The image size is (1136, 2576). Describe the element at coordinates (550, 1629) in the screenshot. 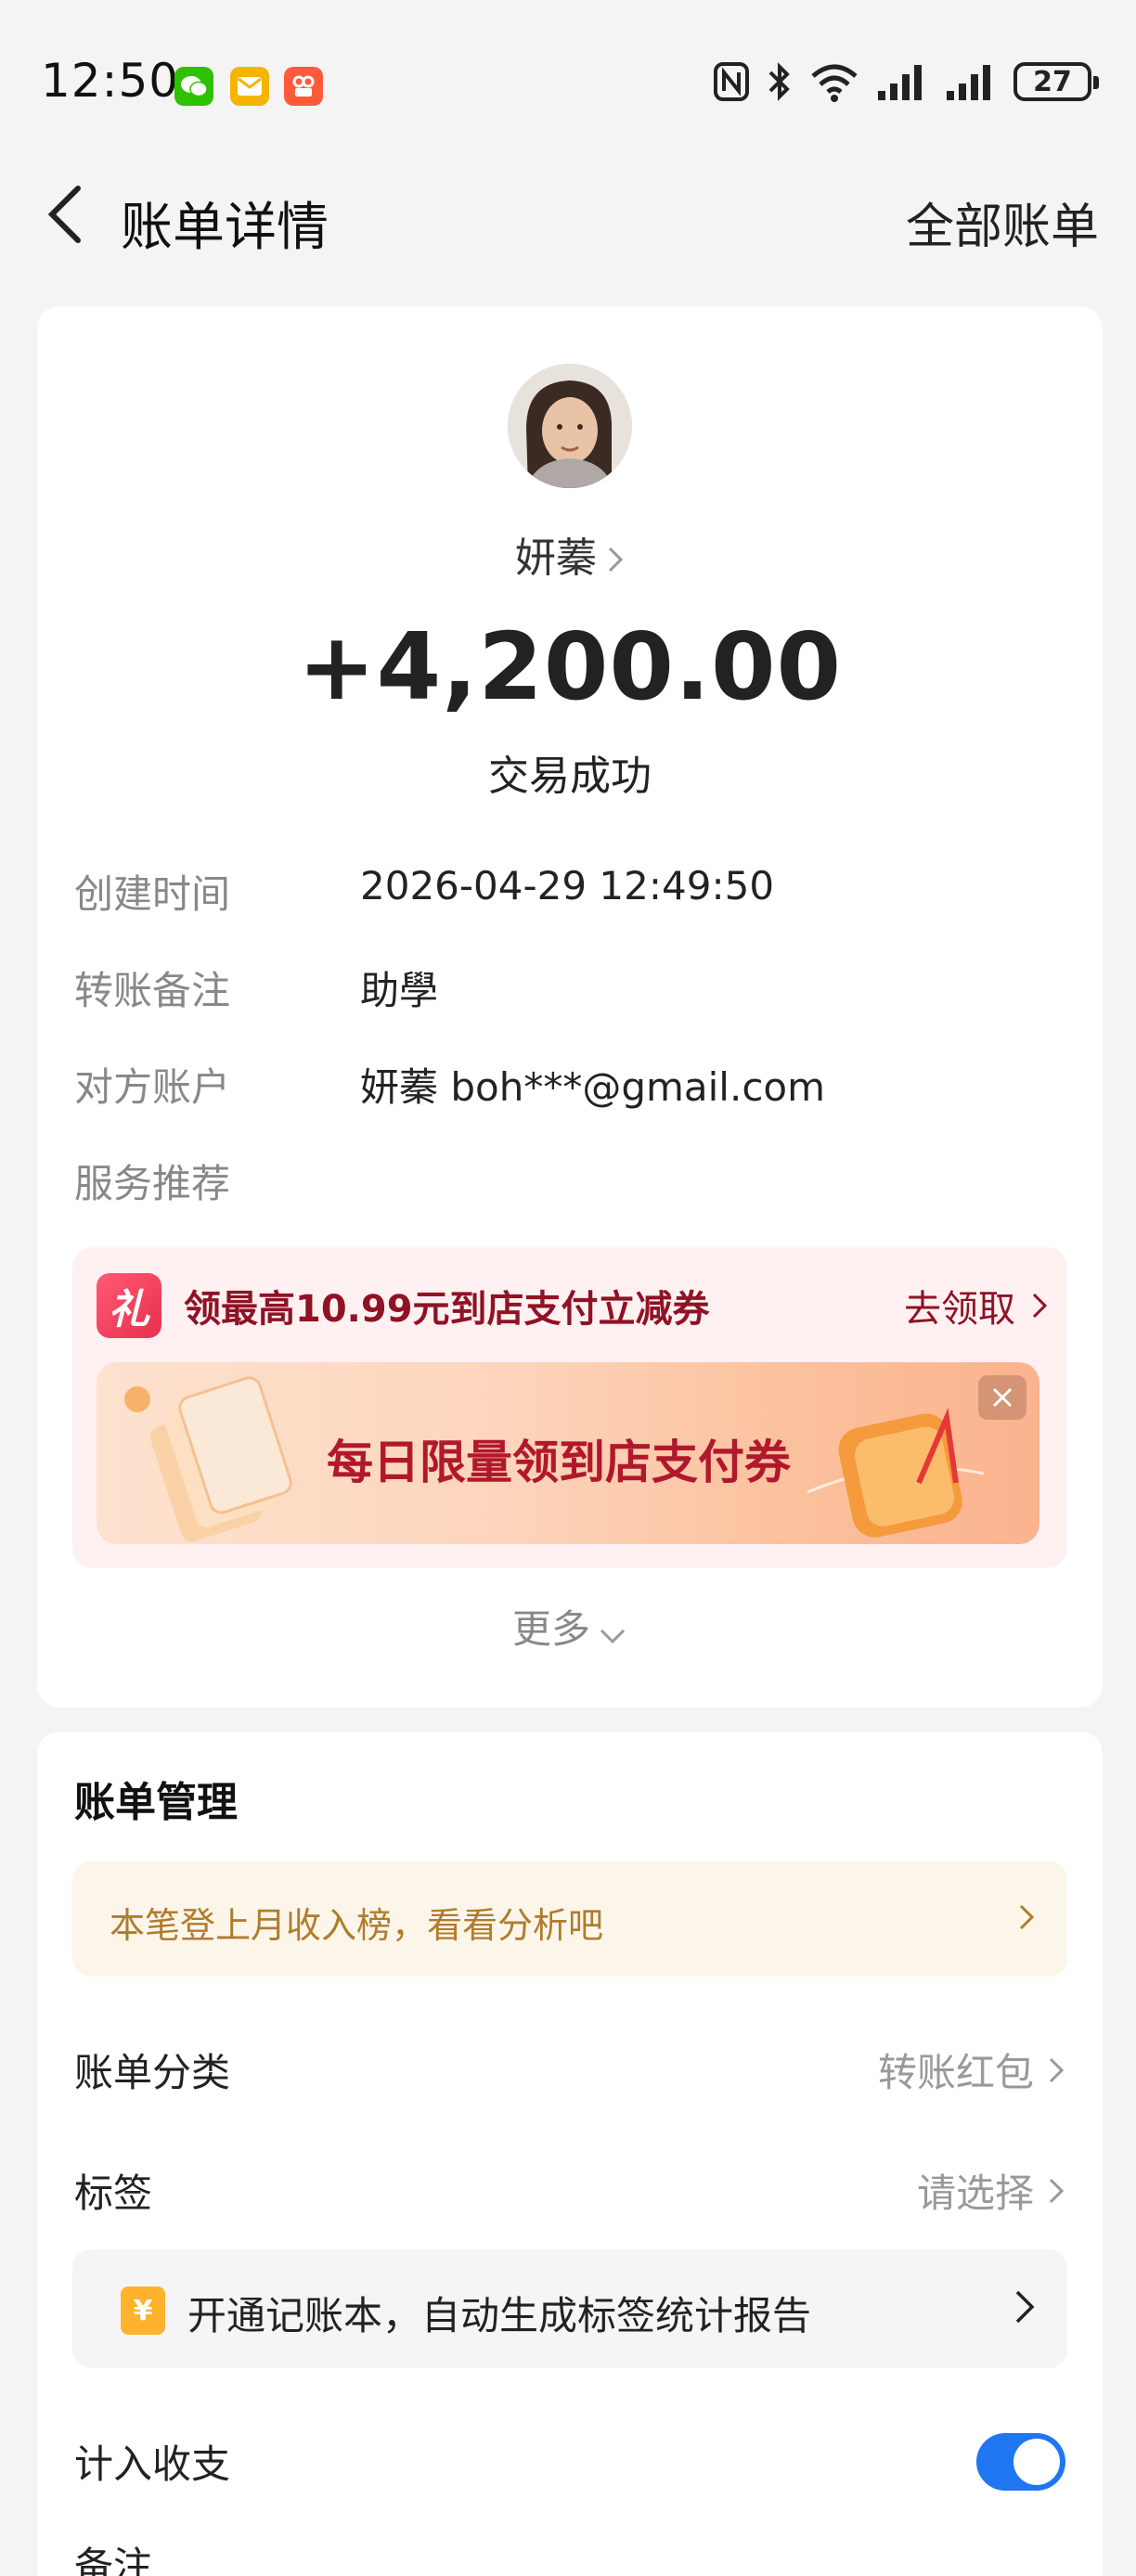

I see `more-label: 更多` at that location.